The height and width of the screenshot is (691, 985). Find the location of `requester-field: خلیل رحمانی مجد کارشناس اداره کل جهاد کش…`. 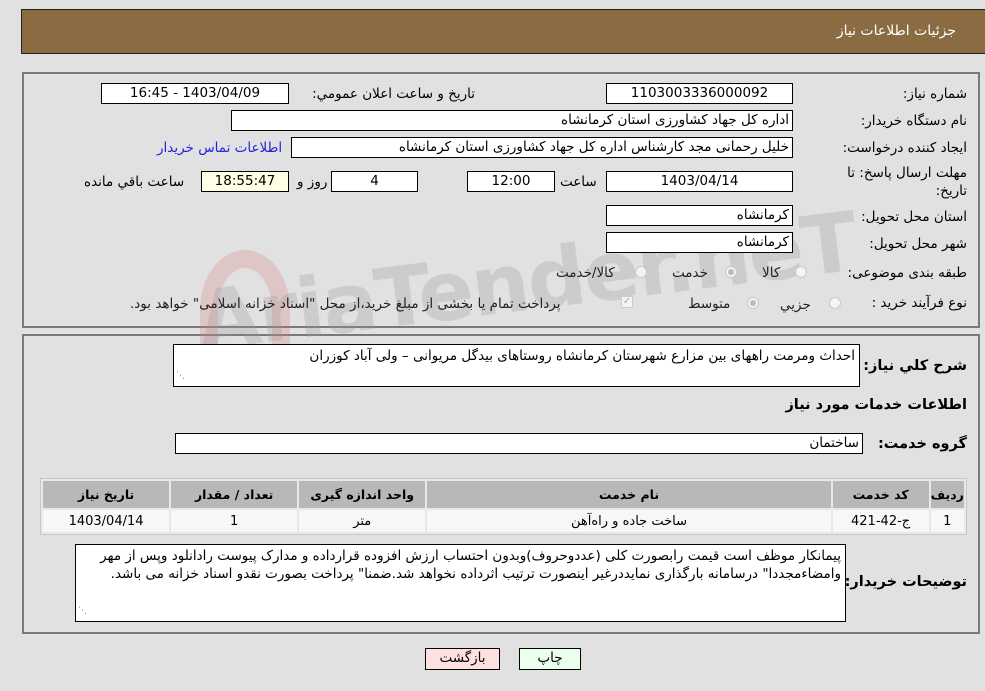

requester-field: خلیل رحمانی مجد کارشناس اداره کل جهاد کش… is located at coordinates (542, 147).